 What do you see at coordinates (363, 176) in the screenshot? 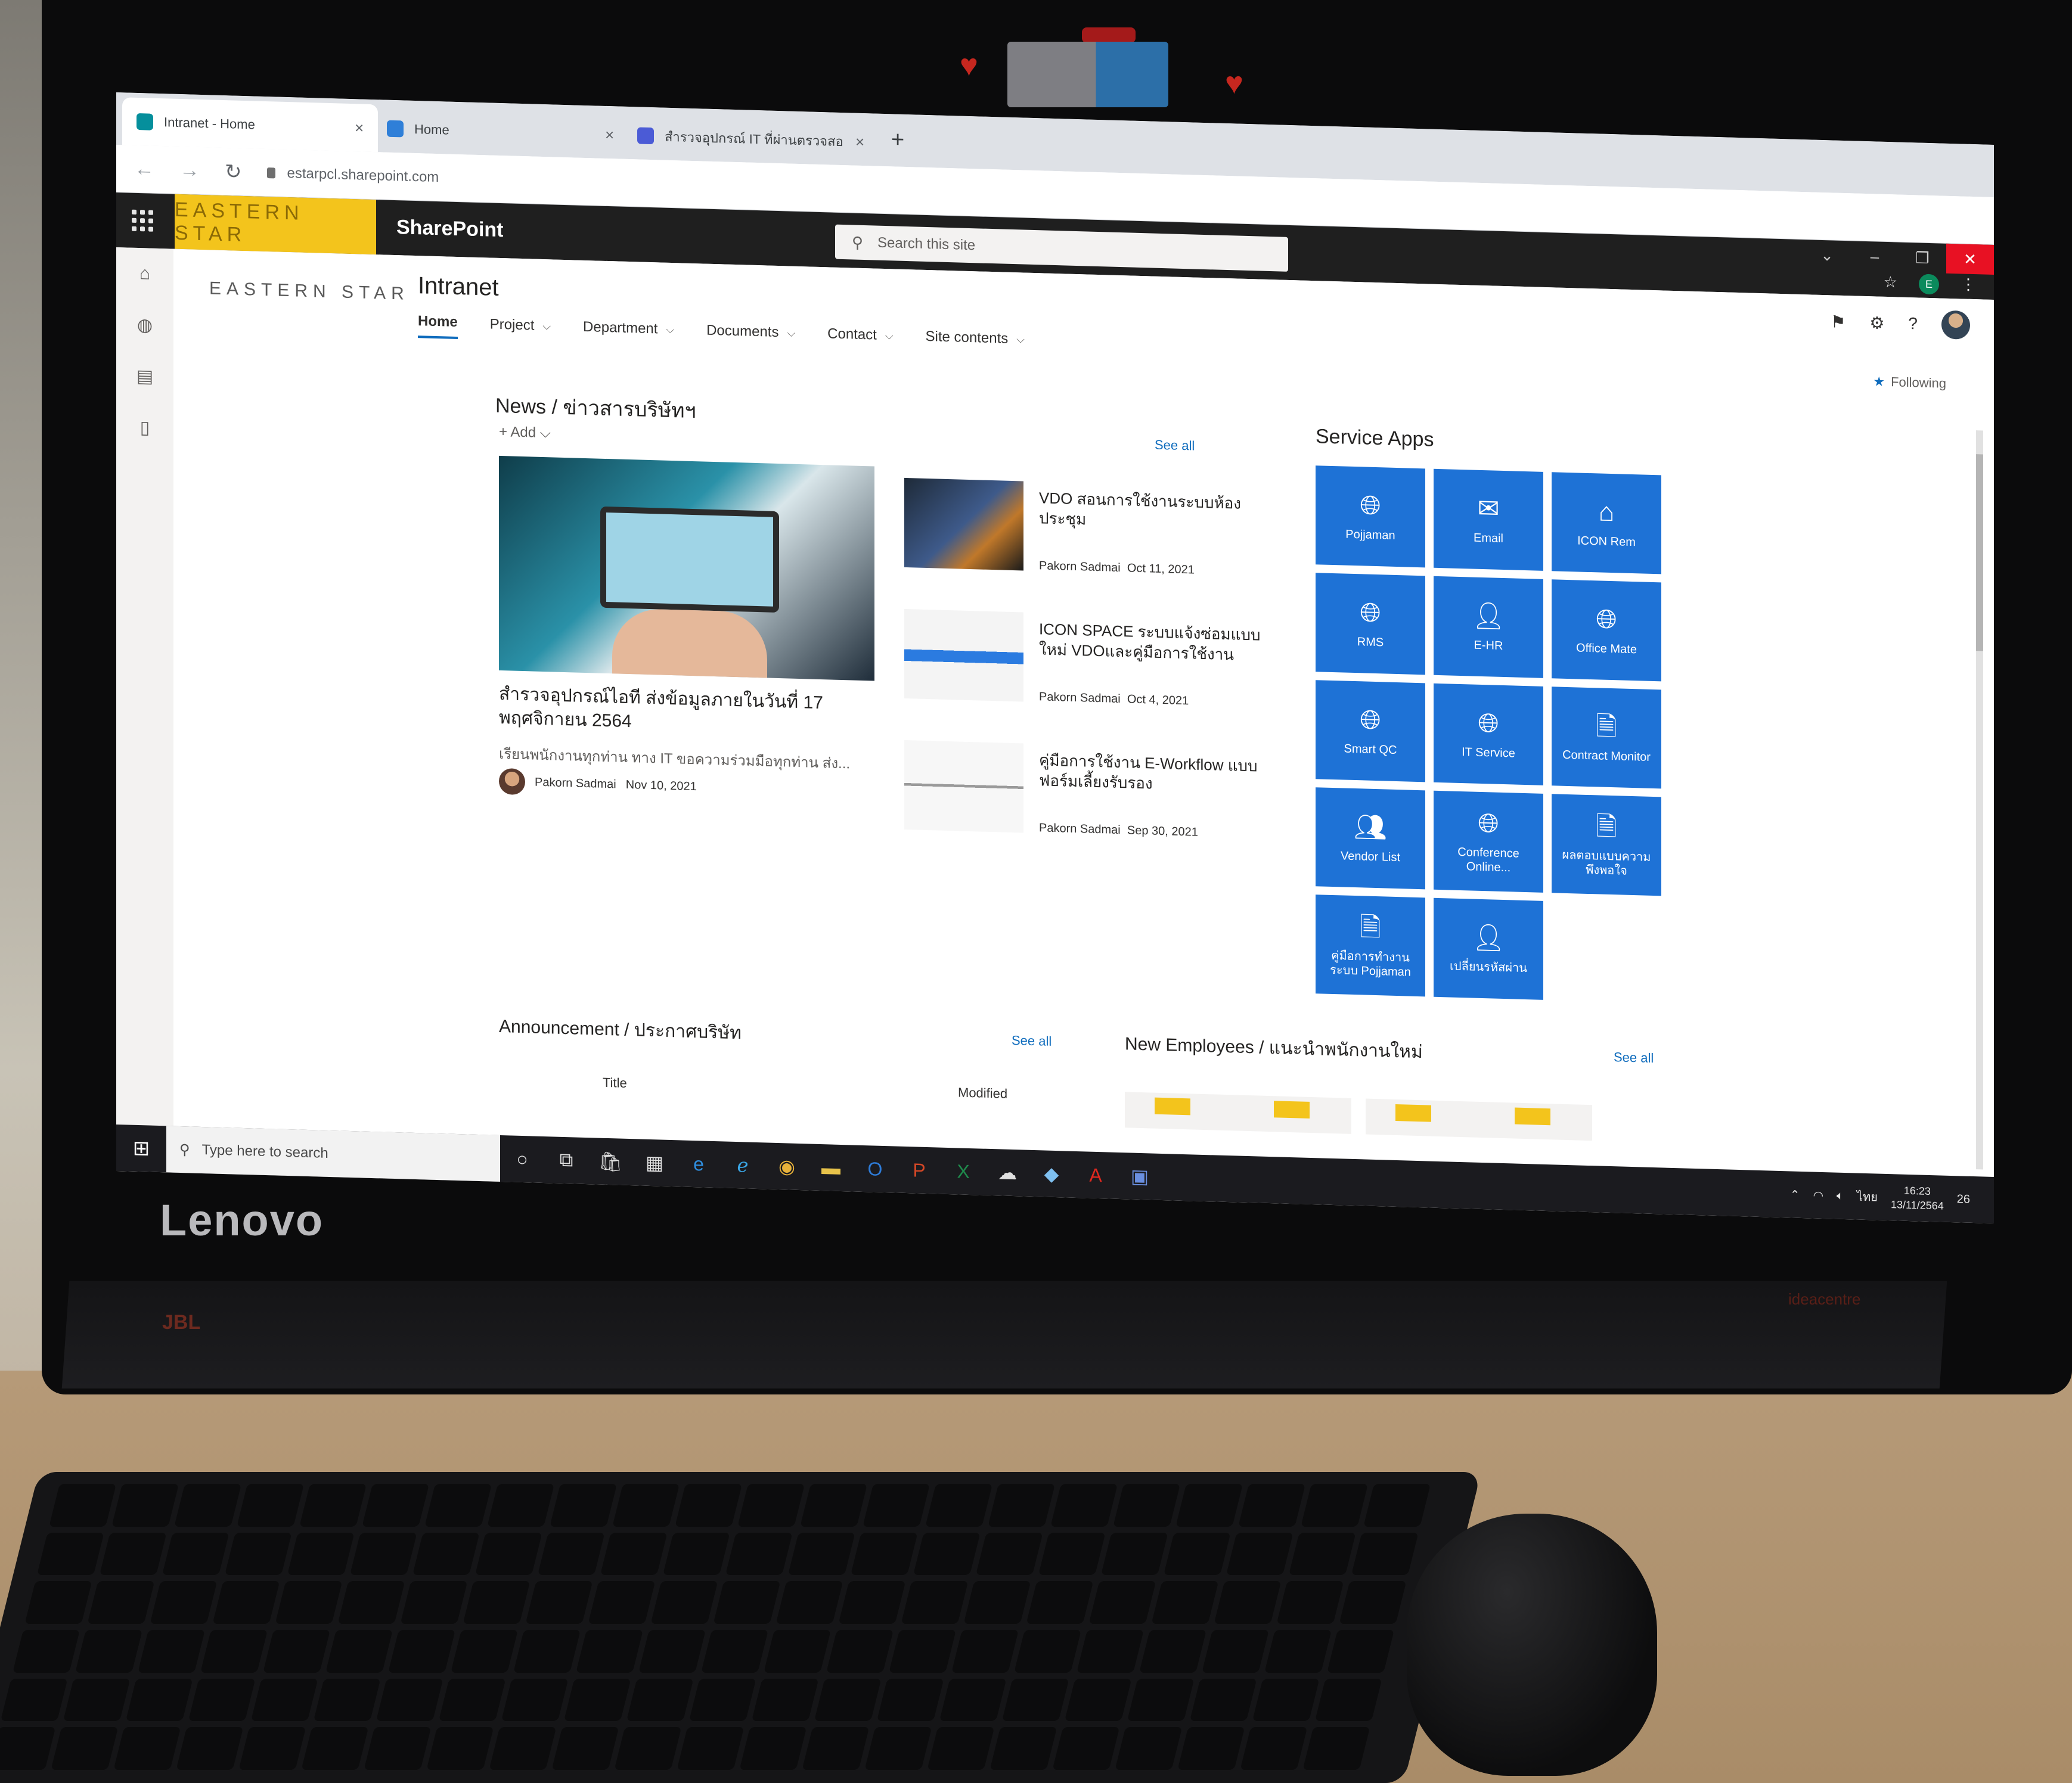
I see `url-field: estarpcl.sharepoint.com` at bounding box center [363, 176].